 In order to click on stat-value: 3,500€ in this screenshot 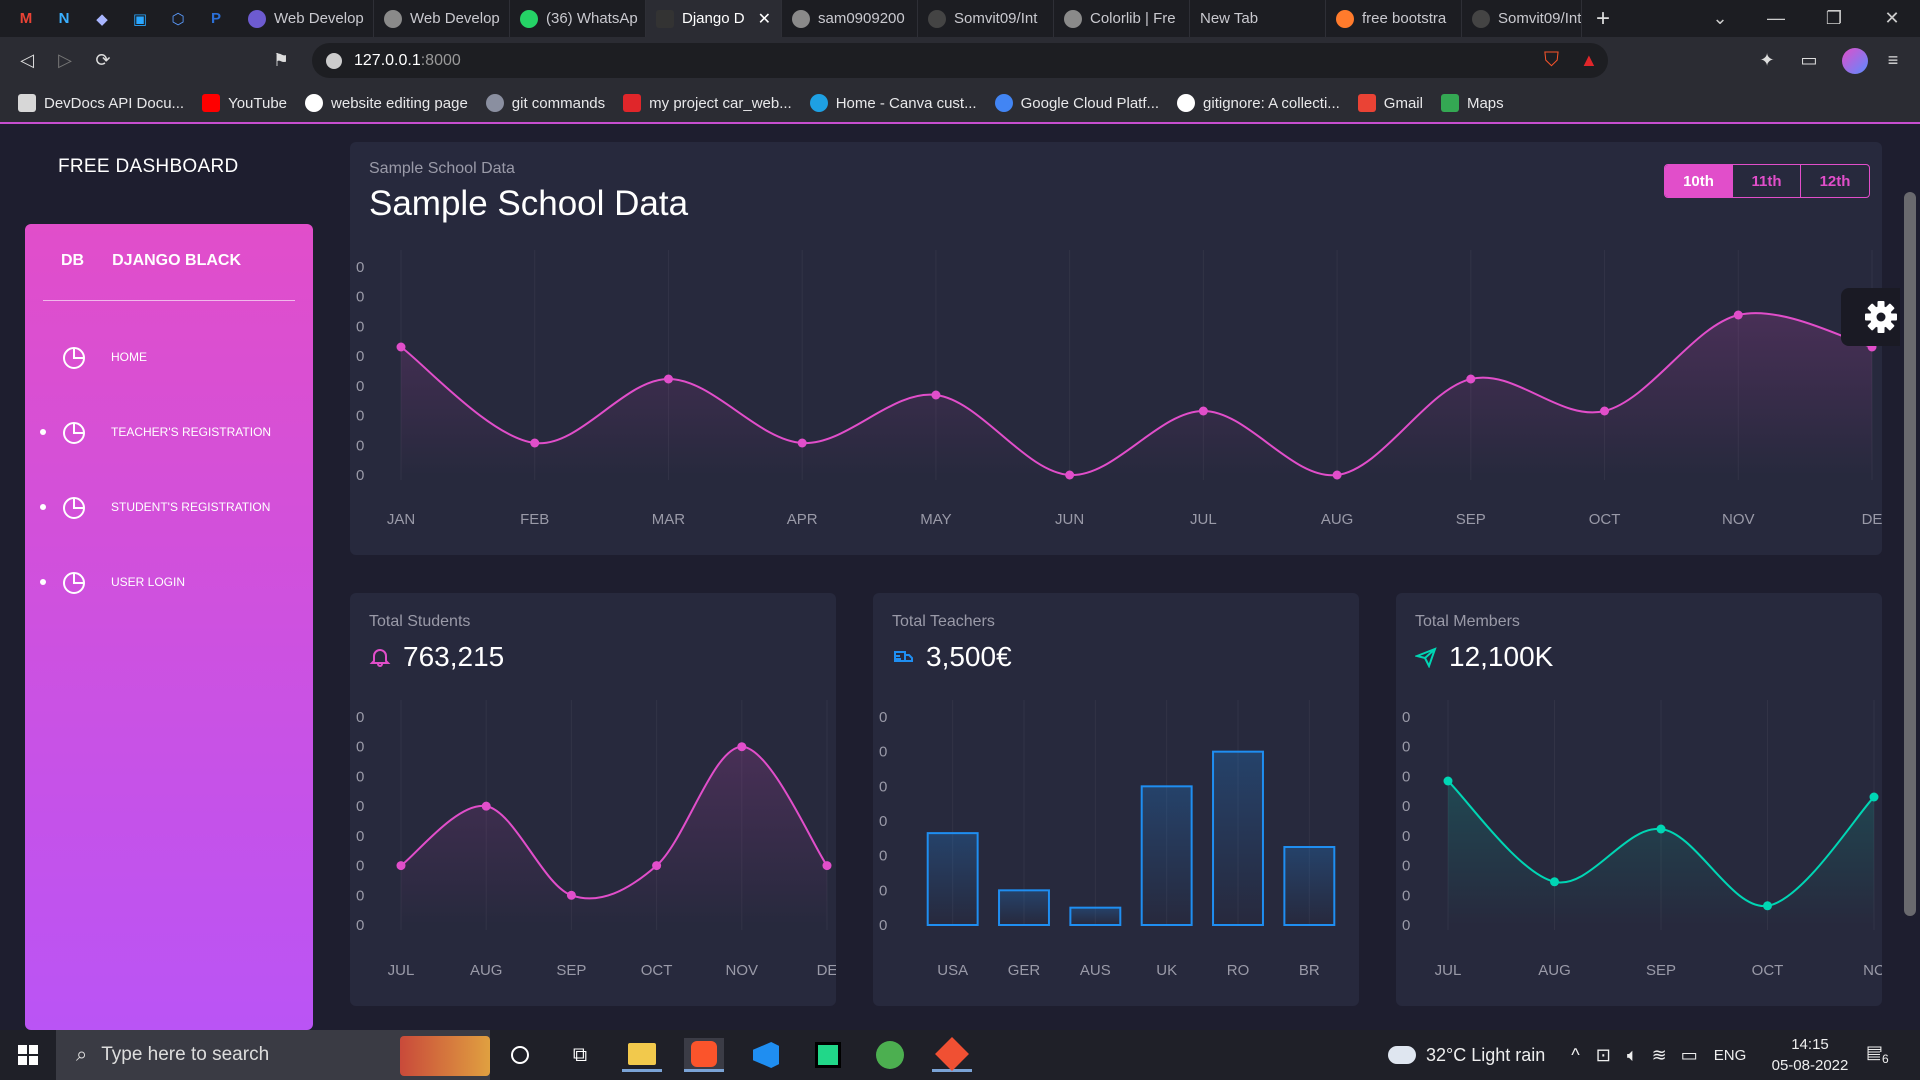, I will do `click(969, 656)`.